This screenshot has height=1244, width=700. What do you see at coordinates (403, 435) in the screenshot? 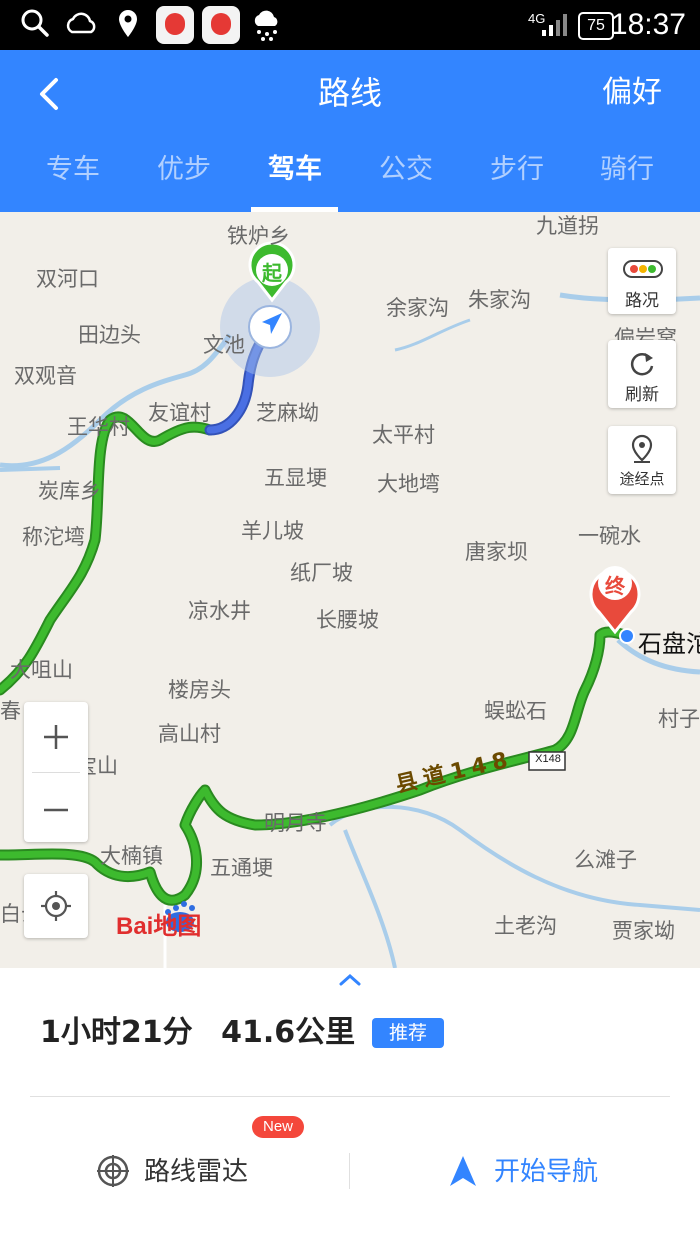
I see `place-label: 太平村` at bounding box center [403, 435].